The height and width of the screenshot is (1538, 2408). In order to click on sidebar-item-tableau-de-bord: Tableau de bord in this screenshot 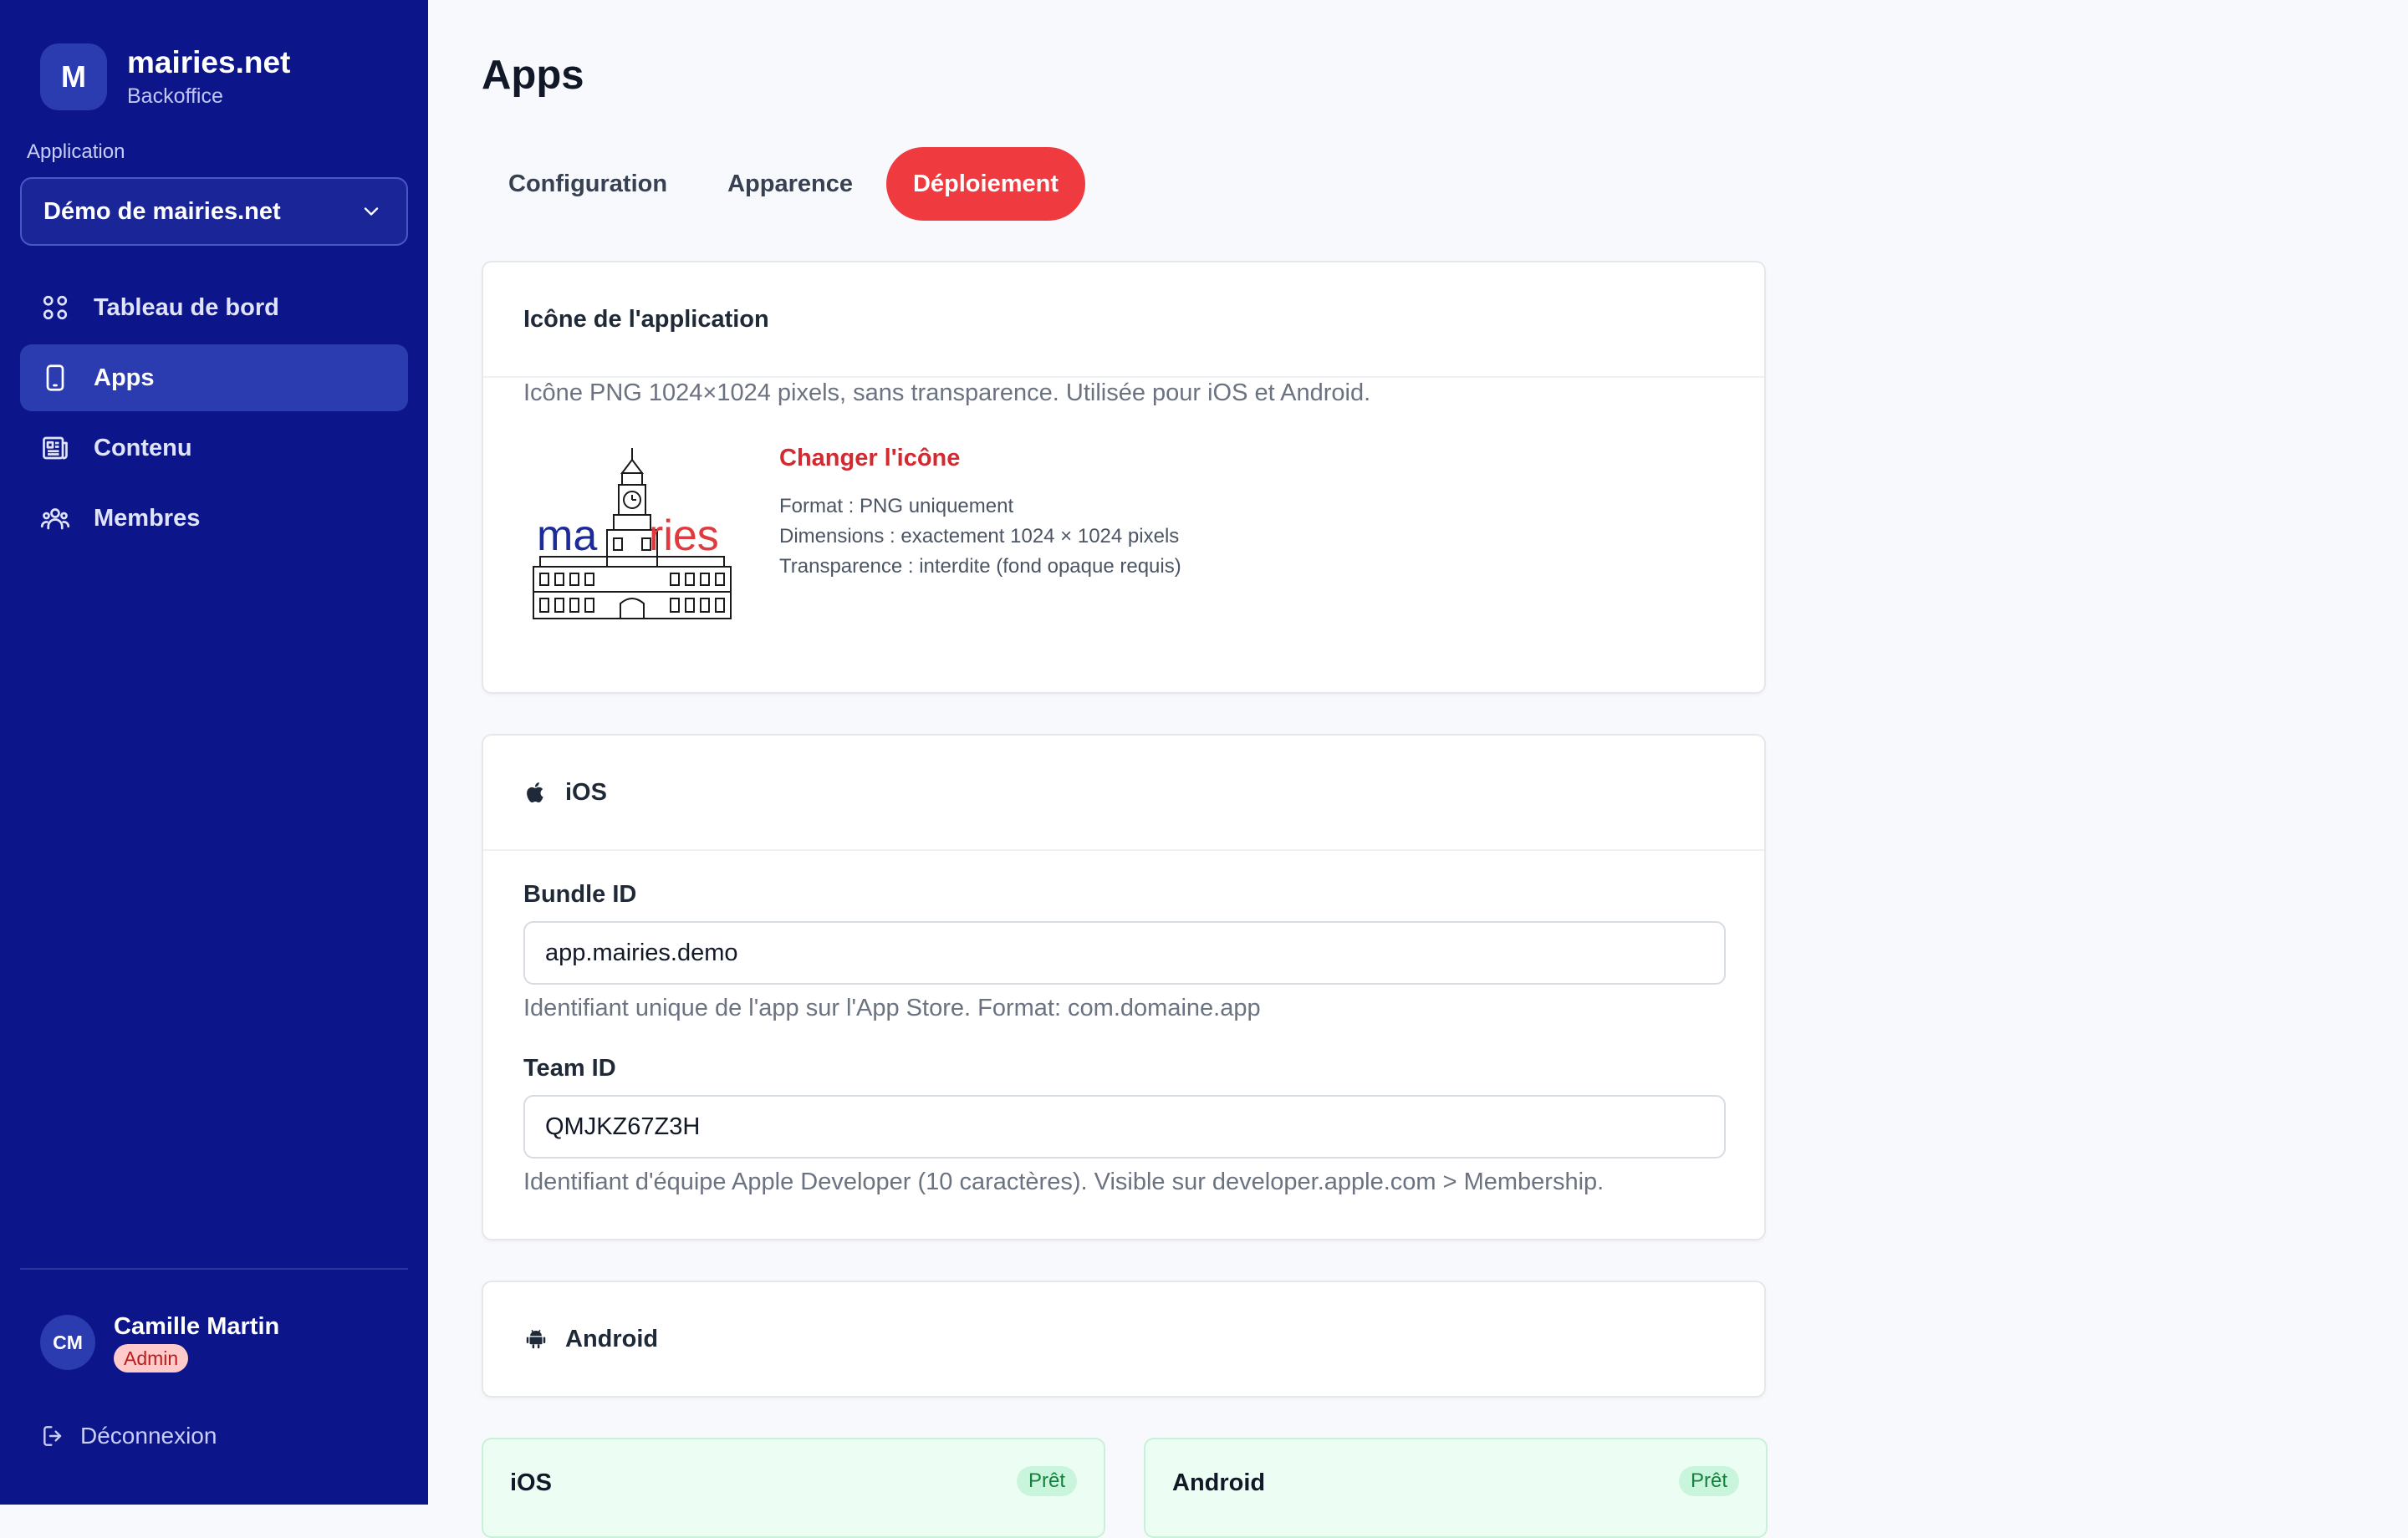, I will do `click(214, 307)`.